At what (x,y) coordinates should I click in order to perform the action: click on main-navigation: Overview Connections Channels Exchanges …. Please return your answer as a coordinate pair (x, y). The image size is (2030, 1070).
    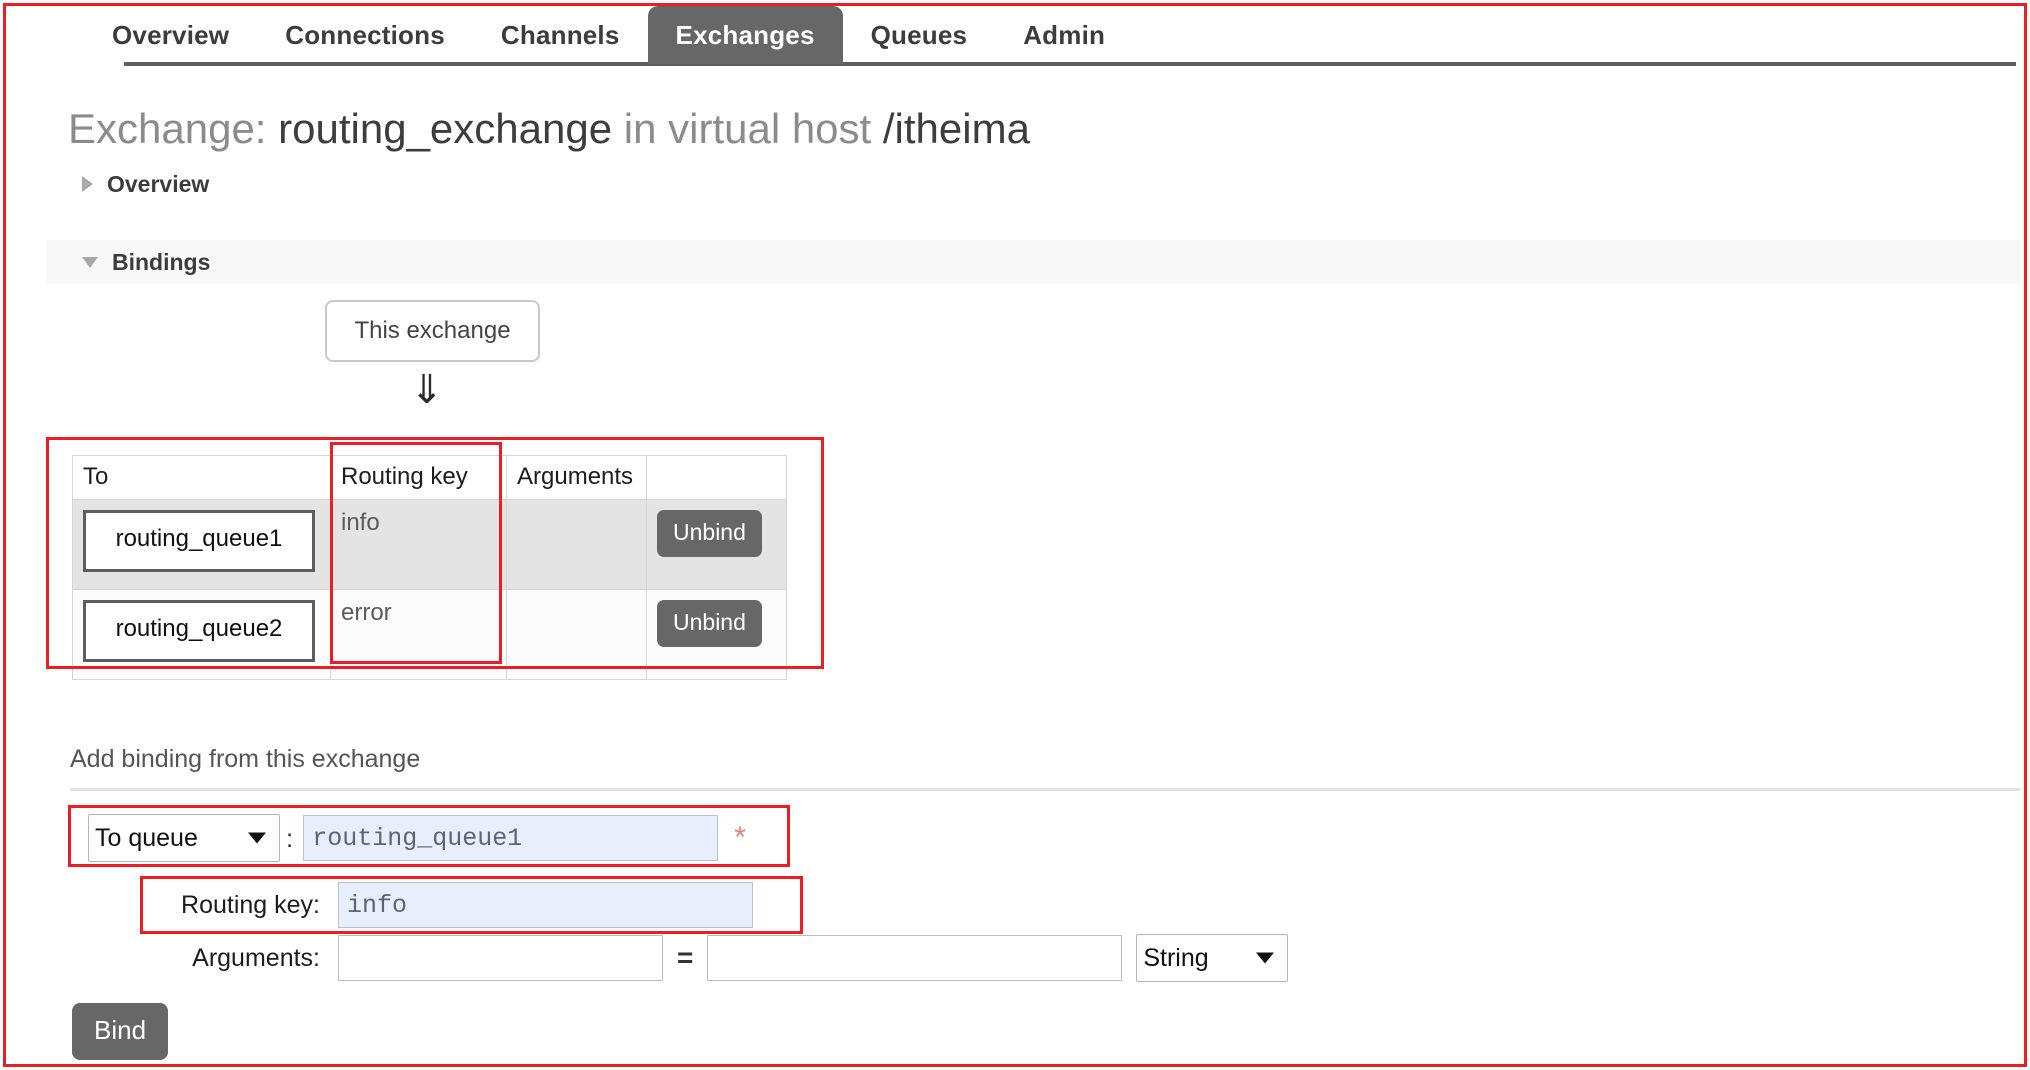
    Looking at the image, I should click on (1015, 34).